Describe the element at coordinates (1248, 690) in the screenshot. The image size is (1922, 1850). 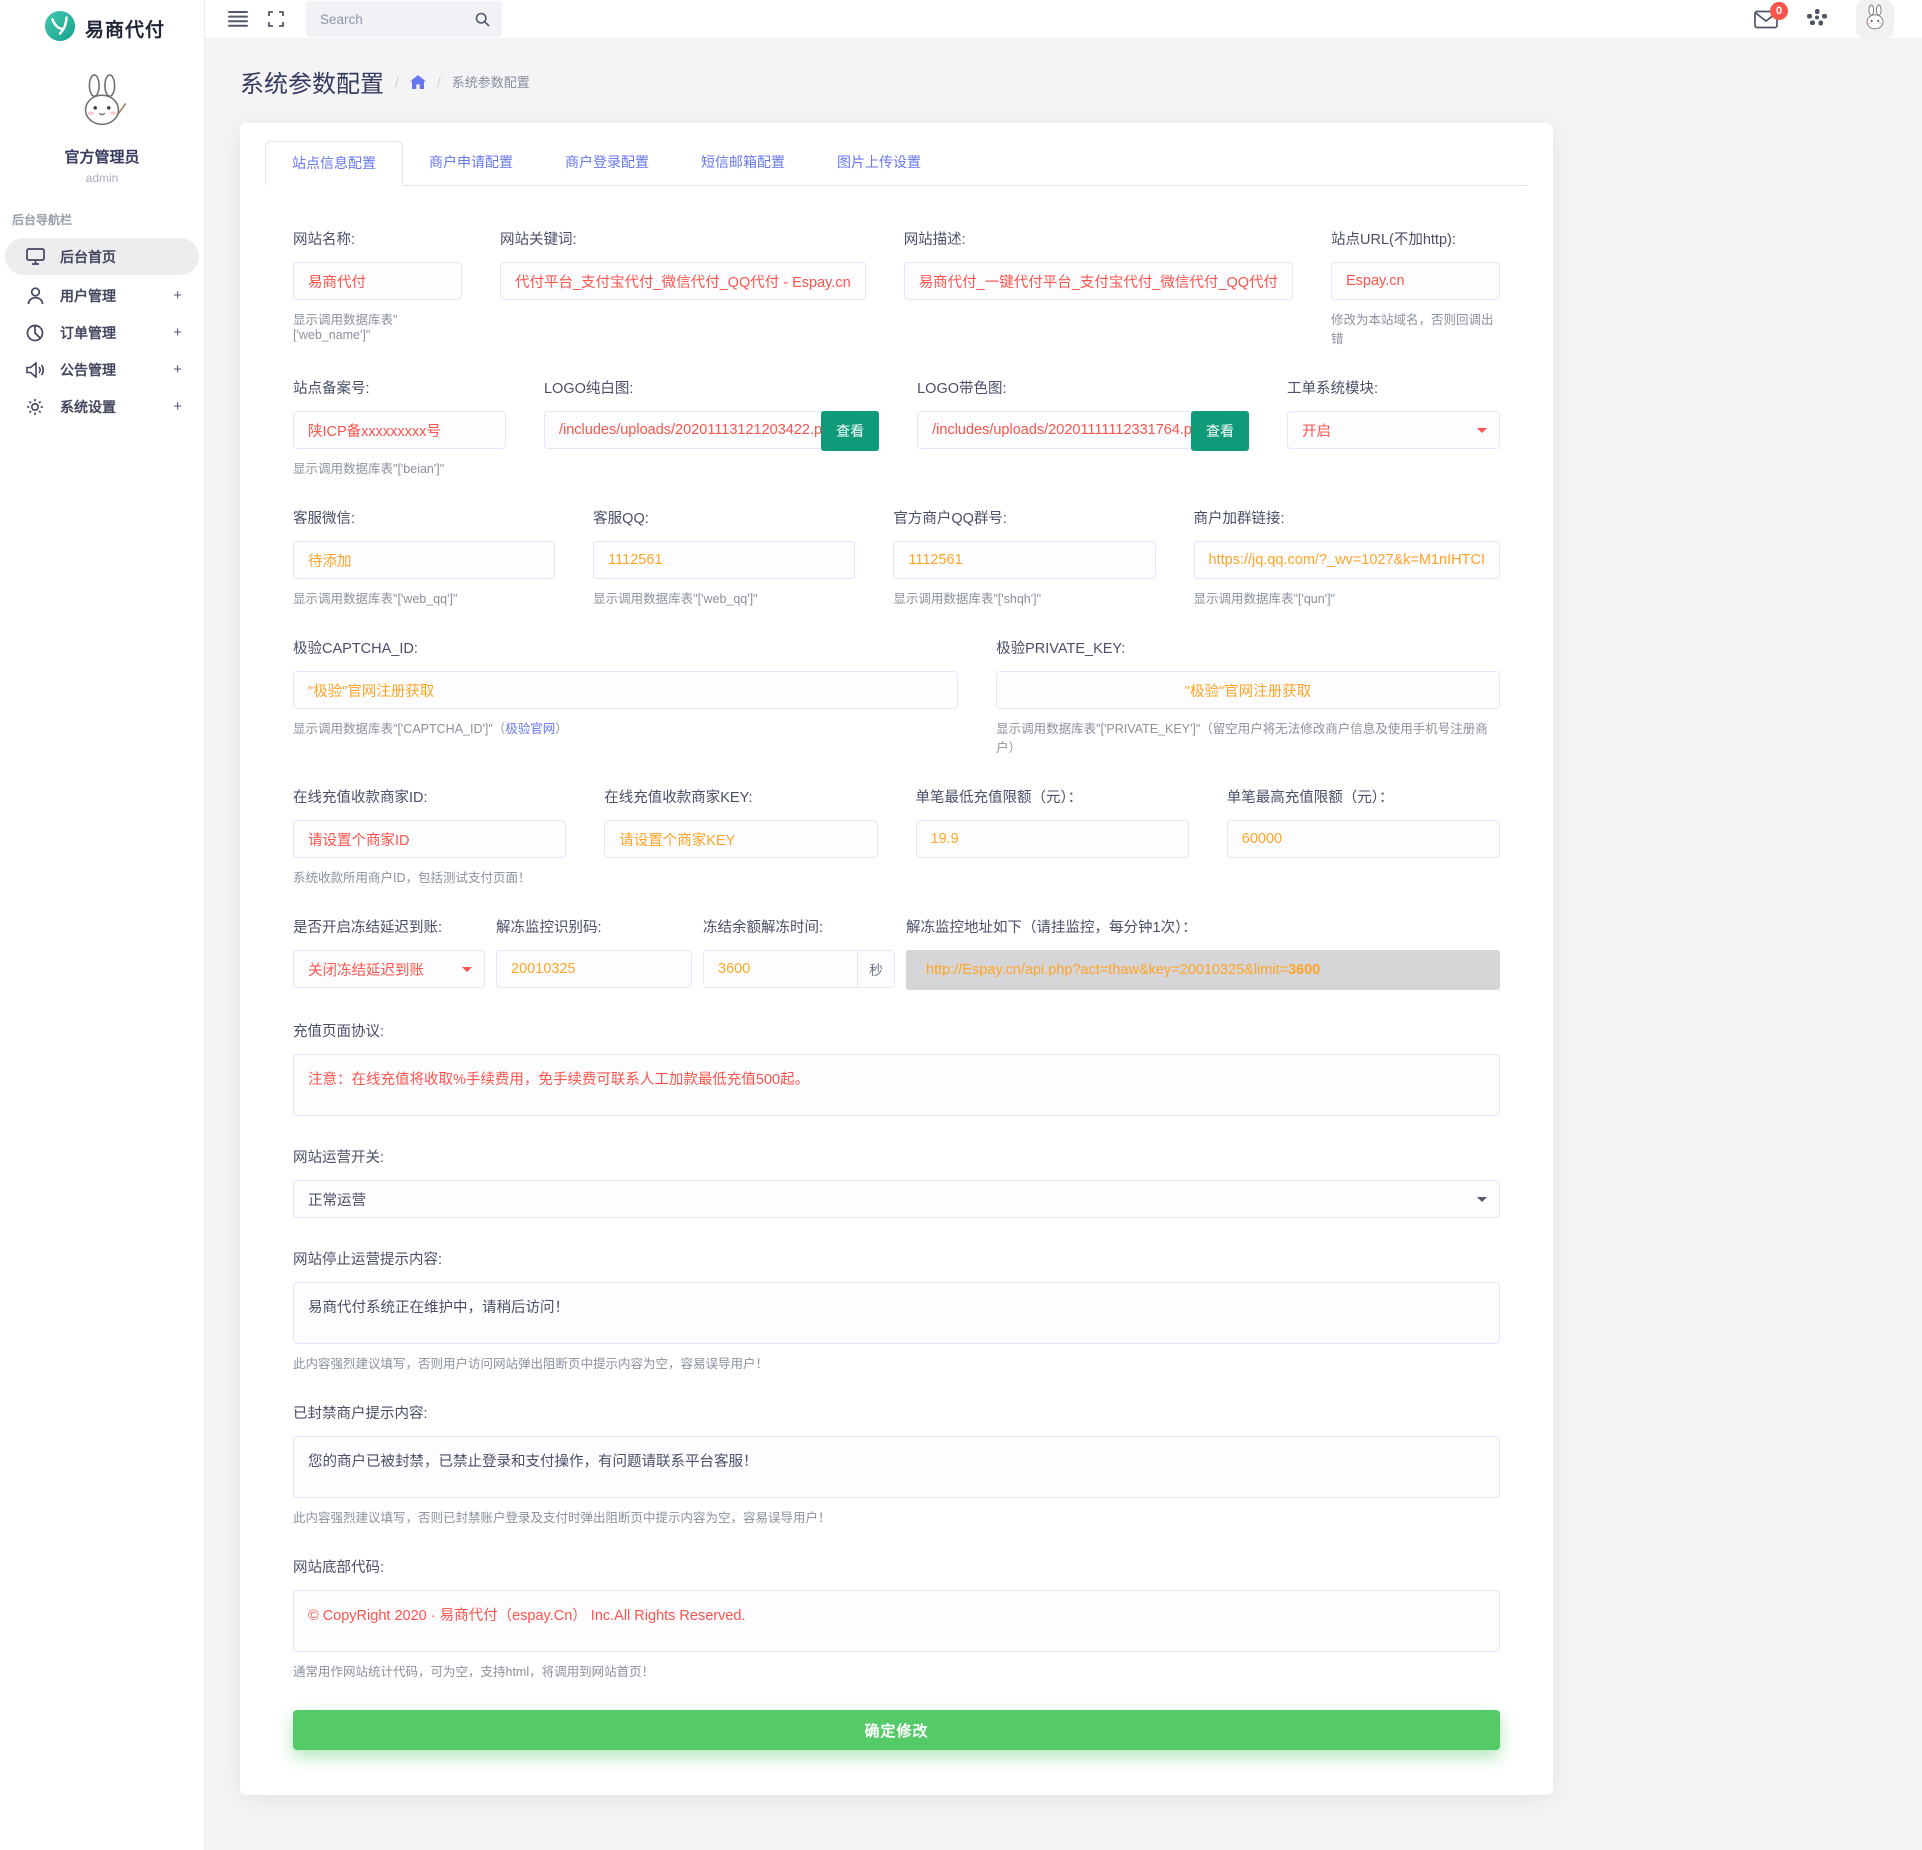
I see `private-key-input: "极验"官网注册获取` at that location.